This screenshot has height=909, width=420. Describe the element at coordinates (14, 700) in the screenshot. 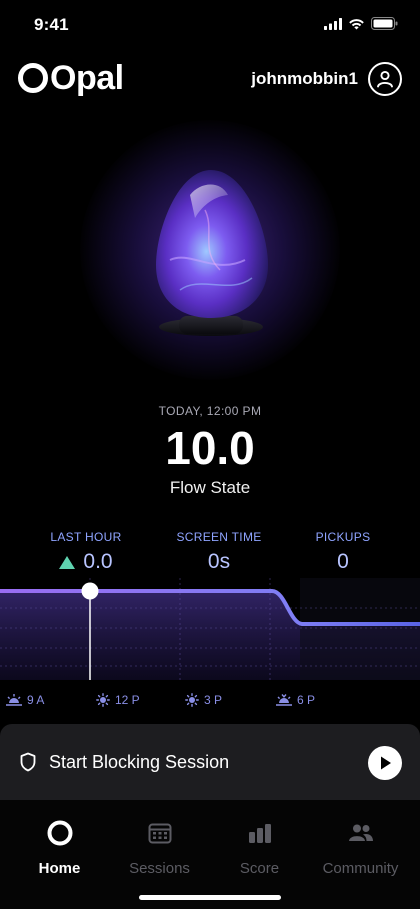

I see `sunrise-icon` at that location.